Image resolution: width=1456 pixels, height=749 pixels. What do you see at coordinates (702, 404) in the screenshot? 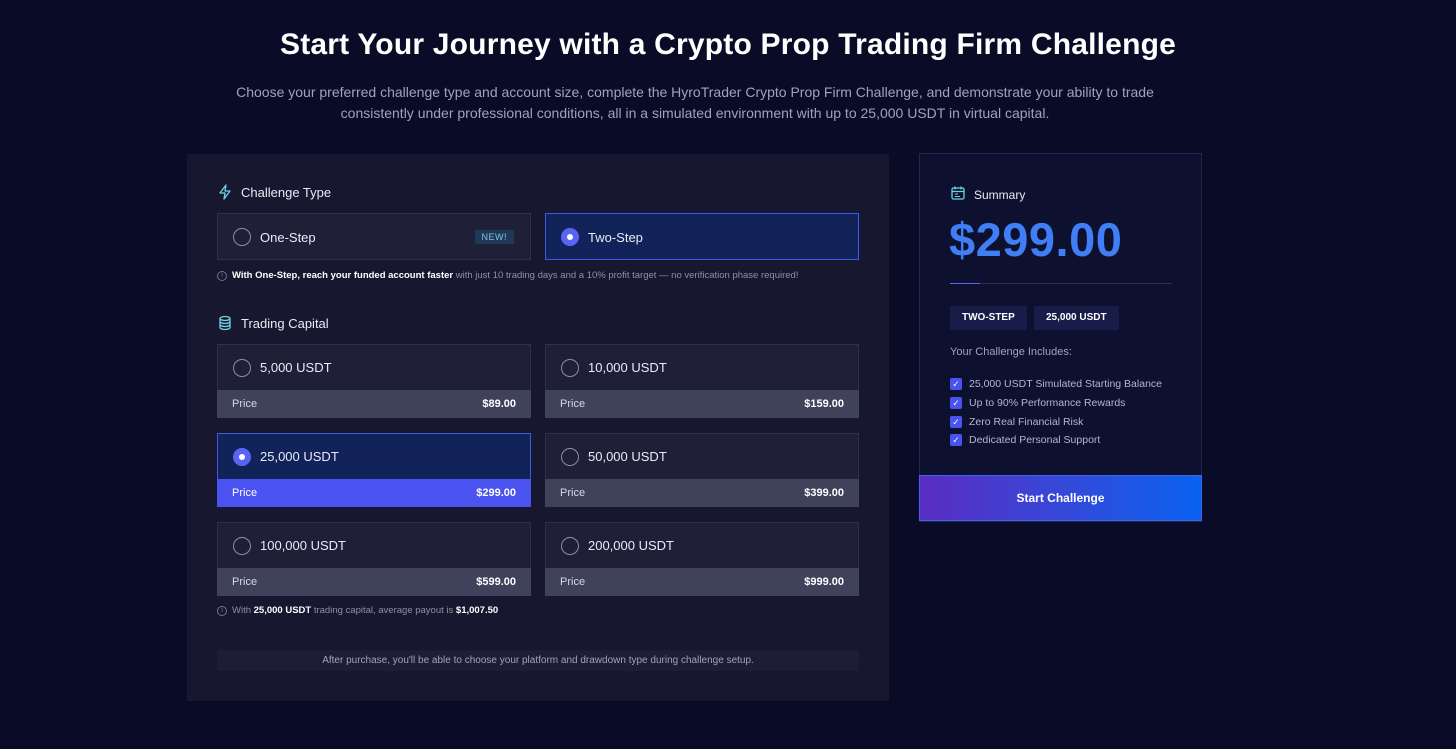
I see `capital-price-row: Price $159.00` at bounding box center [702, 404].